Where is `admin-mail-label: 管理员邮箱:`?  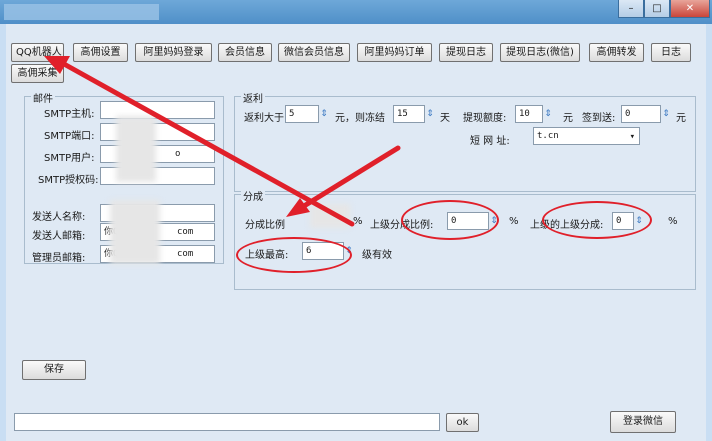 admin-mail-label: 管理员邮箱: is located at coordinates (59, 258).